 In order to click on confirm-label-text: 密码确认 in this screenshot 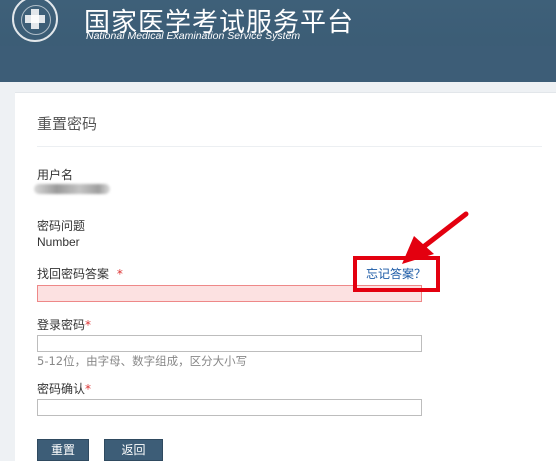, I will do `click(61, 389)`.